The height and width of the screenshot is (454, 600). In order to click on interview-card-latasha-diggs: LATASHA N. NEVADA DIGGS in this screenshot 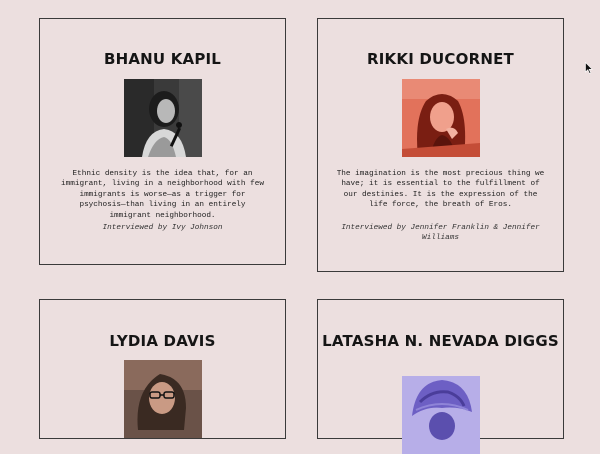, I will do `click(440, 376)`.